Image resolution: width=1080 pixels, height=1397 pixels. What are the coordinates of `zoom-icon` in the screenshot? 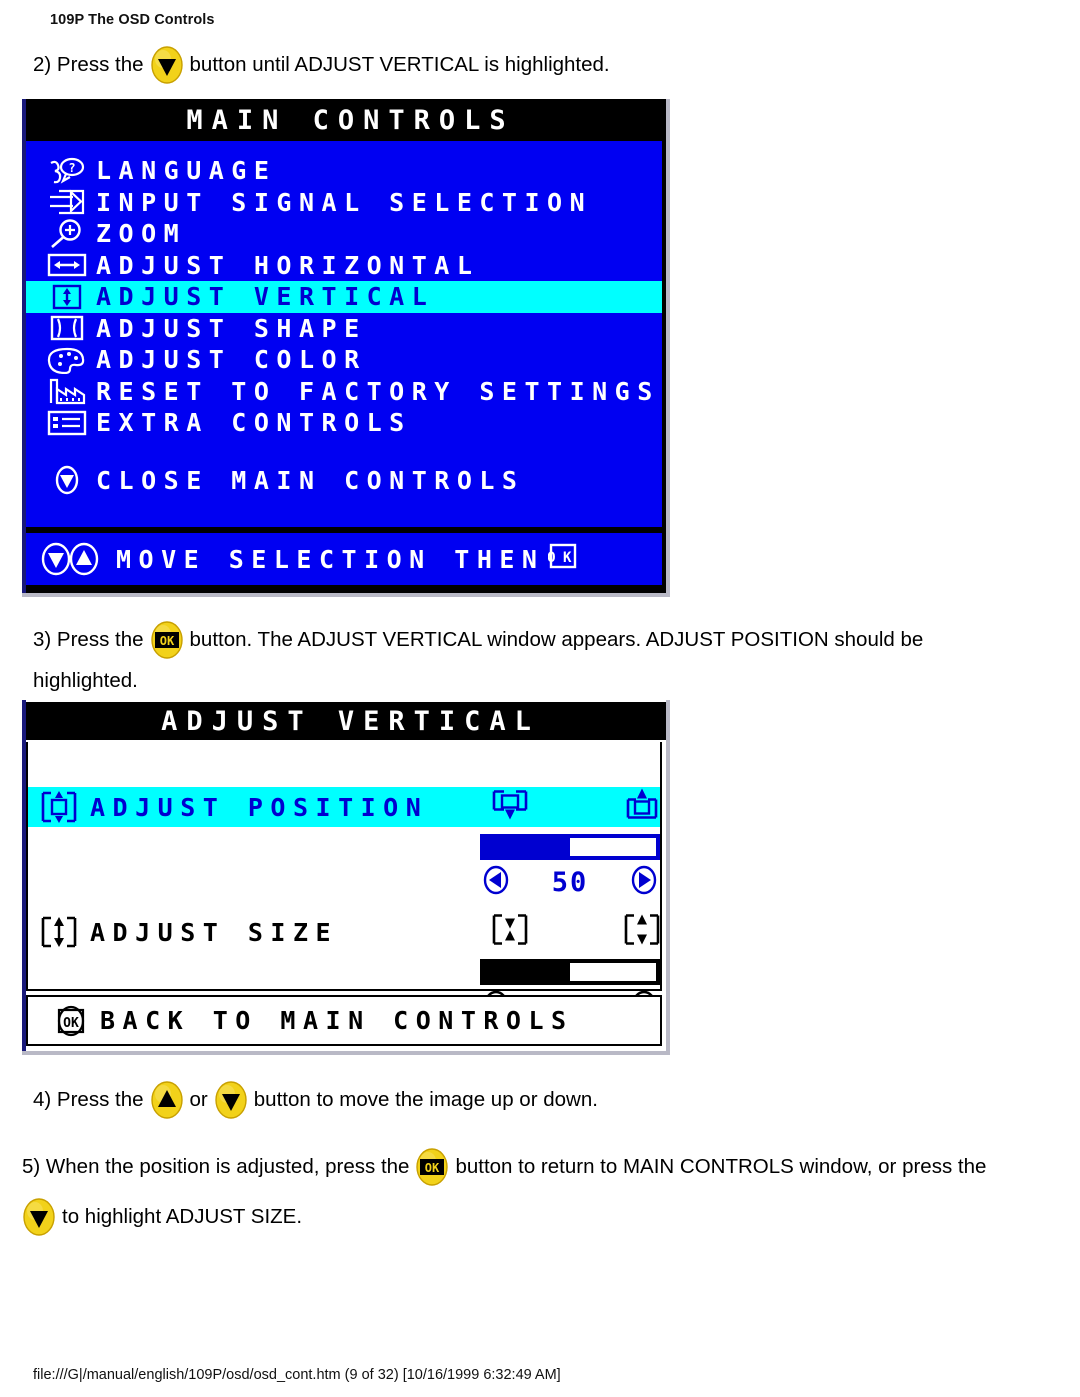 It's located at (67, 234).